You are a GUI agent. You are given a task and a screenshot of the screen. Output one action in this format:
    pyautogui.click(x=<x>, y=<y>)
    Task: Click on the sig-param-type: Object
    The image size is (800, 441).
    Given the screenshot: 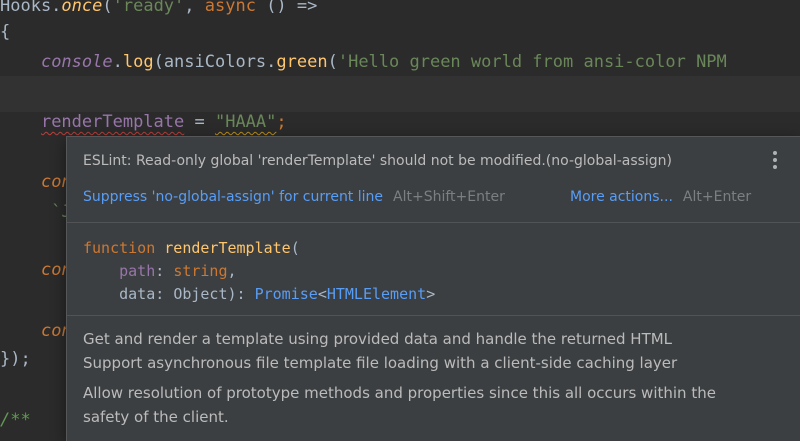 What is the action you would take?
    pyautogui.click(x=200, y=294)
    